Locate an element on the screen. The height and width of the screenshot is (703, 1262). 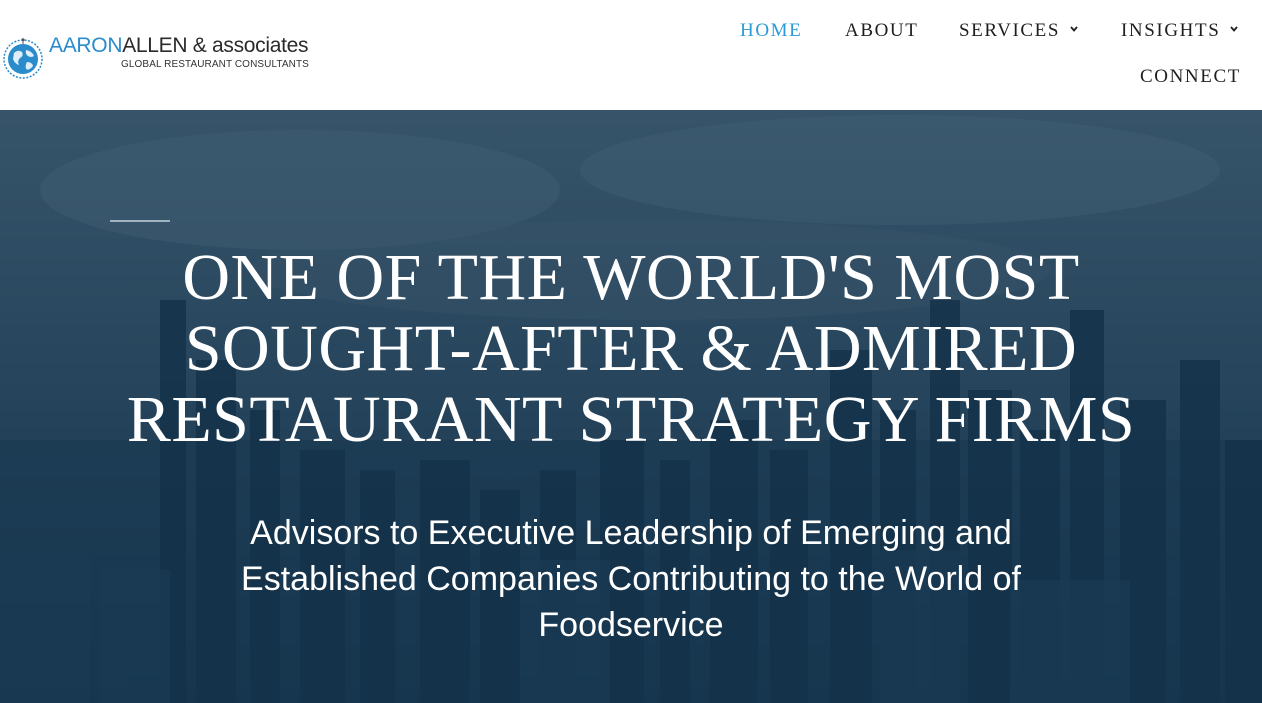
nav-insights-label: INSIGHTS is located at coordinates (1171, 30).